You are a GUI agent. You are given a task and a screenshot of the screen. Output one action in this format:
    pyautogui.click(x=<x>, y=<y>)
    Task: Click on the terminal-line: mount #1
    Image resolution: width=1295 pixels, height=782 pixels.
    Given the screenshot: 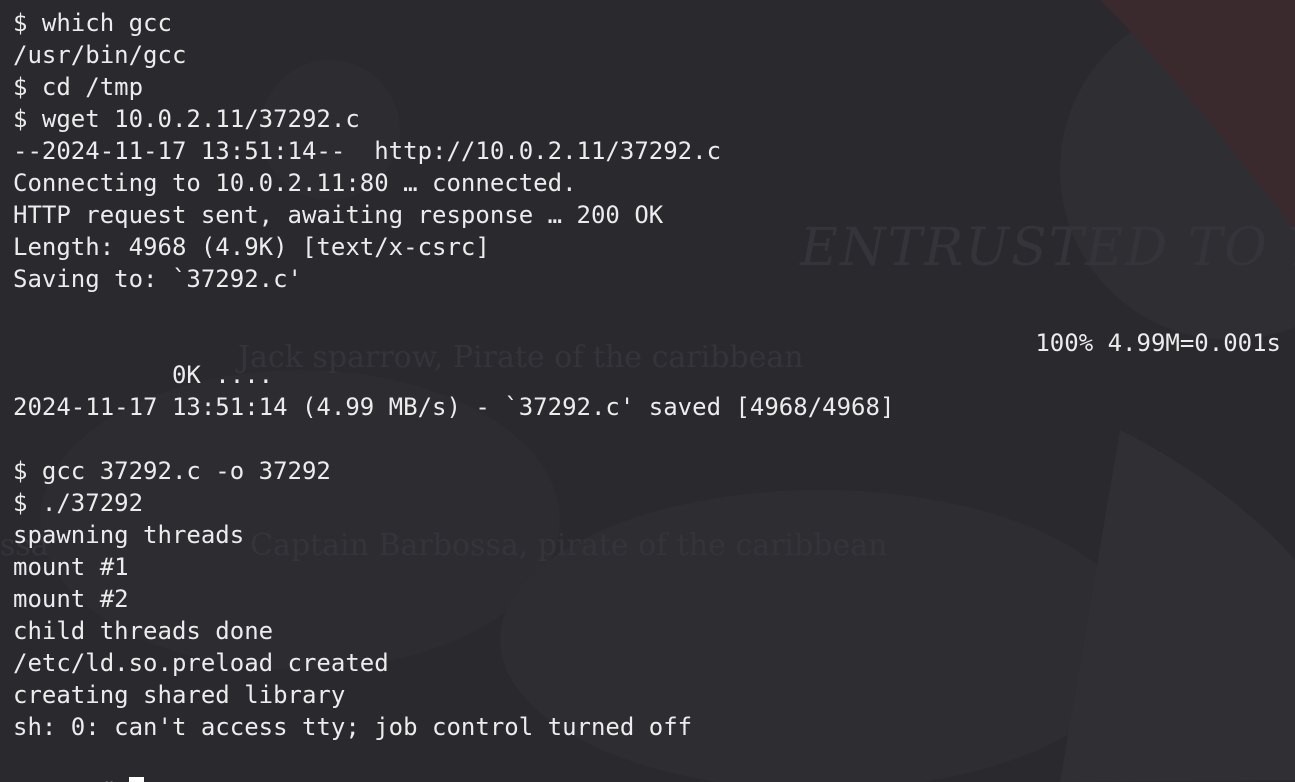 What is the action you would take?
    pyautogui.click(x=71, y=567)
    